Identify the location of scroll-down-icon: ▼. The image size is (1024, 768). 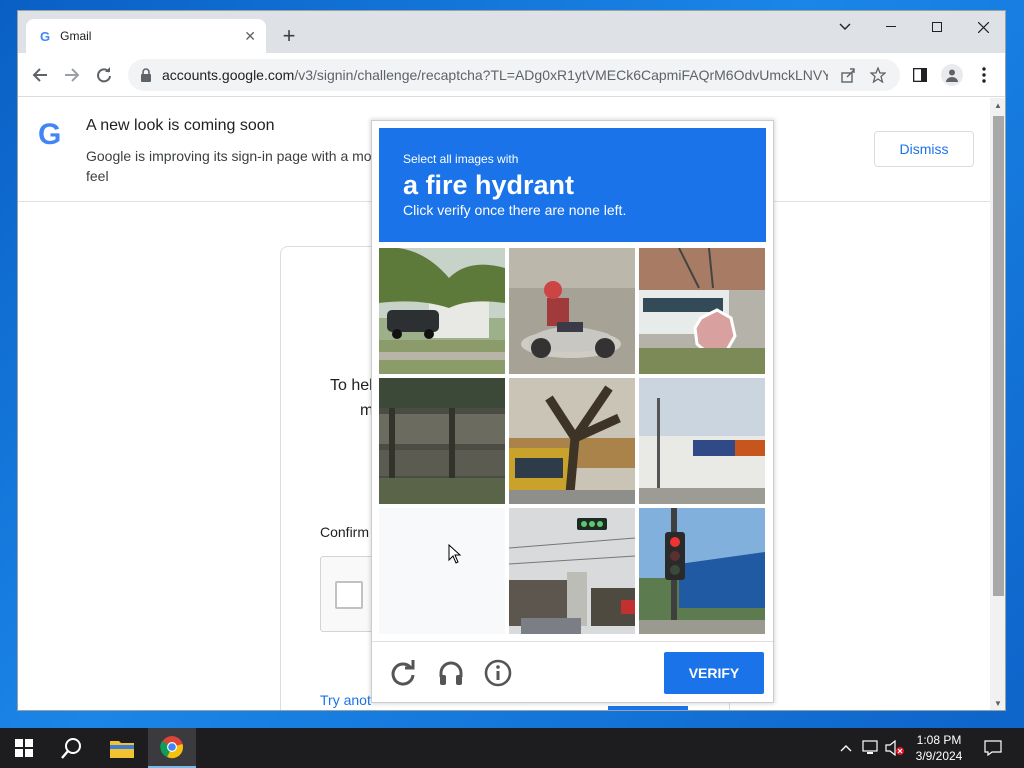
(998, 704).